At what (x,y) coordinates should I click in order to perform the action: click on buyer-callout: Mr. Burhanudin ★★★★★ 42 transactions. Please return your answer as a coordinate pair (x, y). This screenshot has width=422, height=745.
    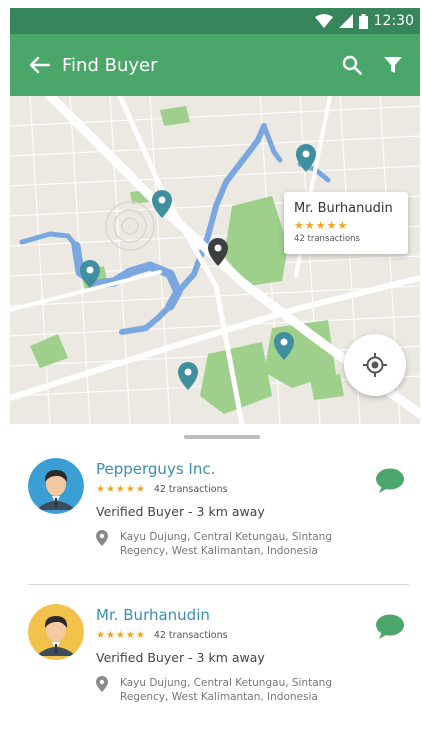
    Looking at the image, I should click on (346, 223).